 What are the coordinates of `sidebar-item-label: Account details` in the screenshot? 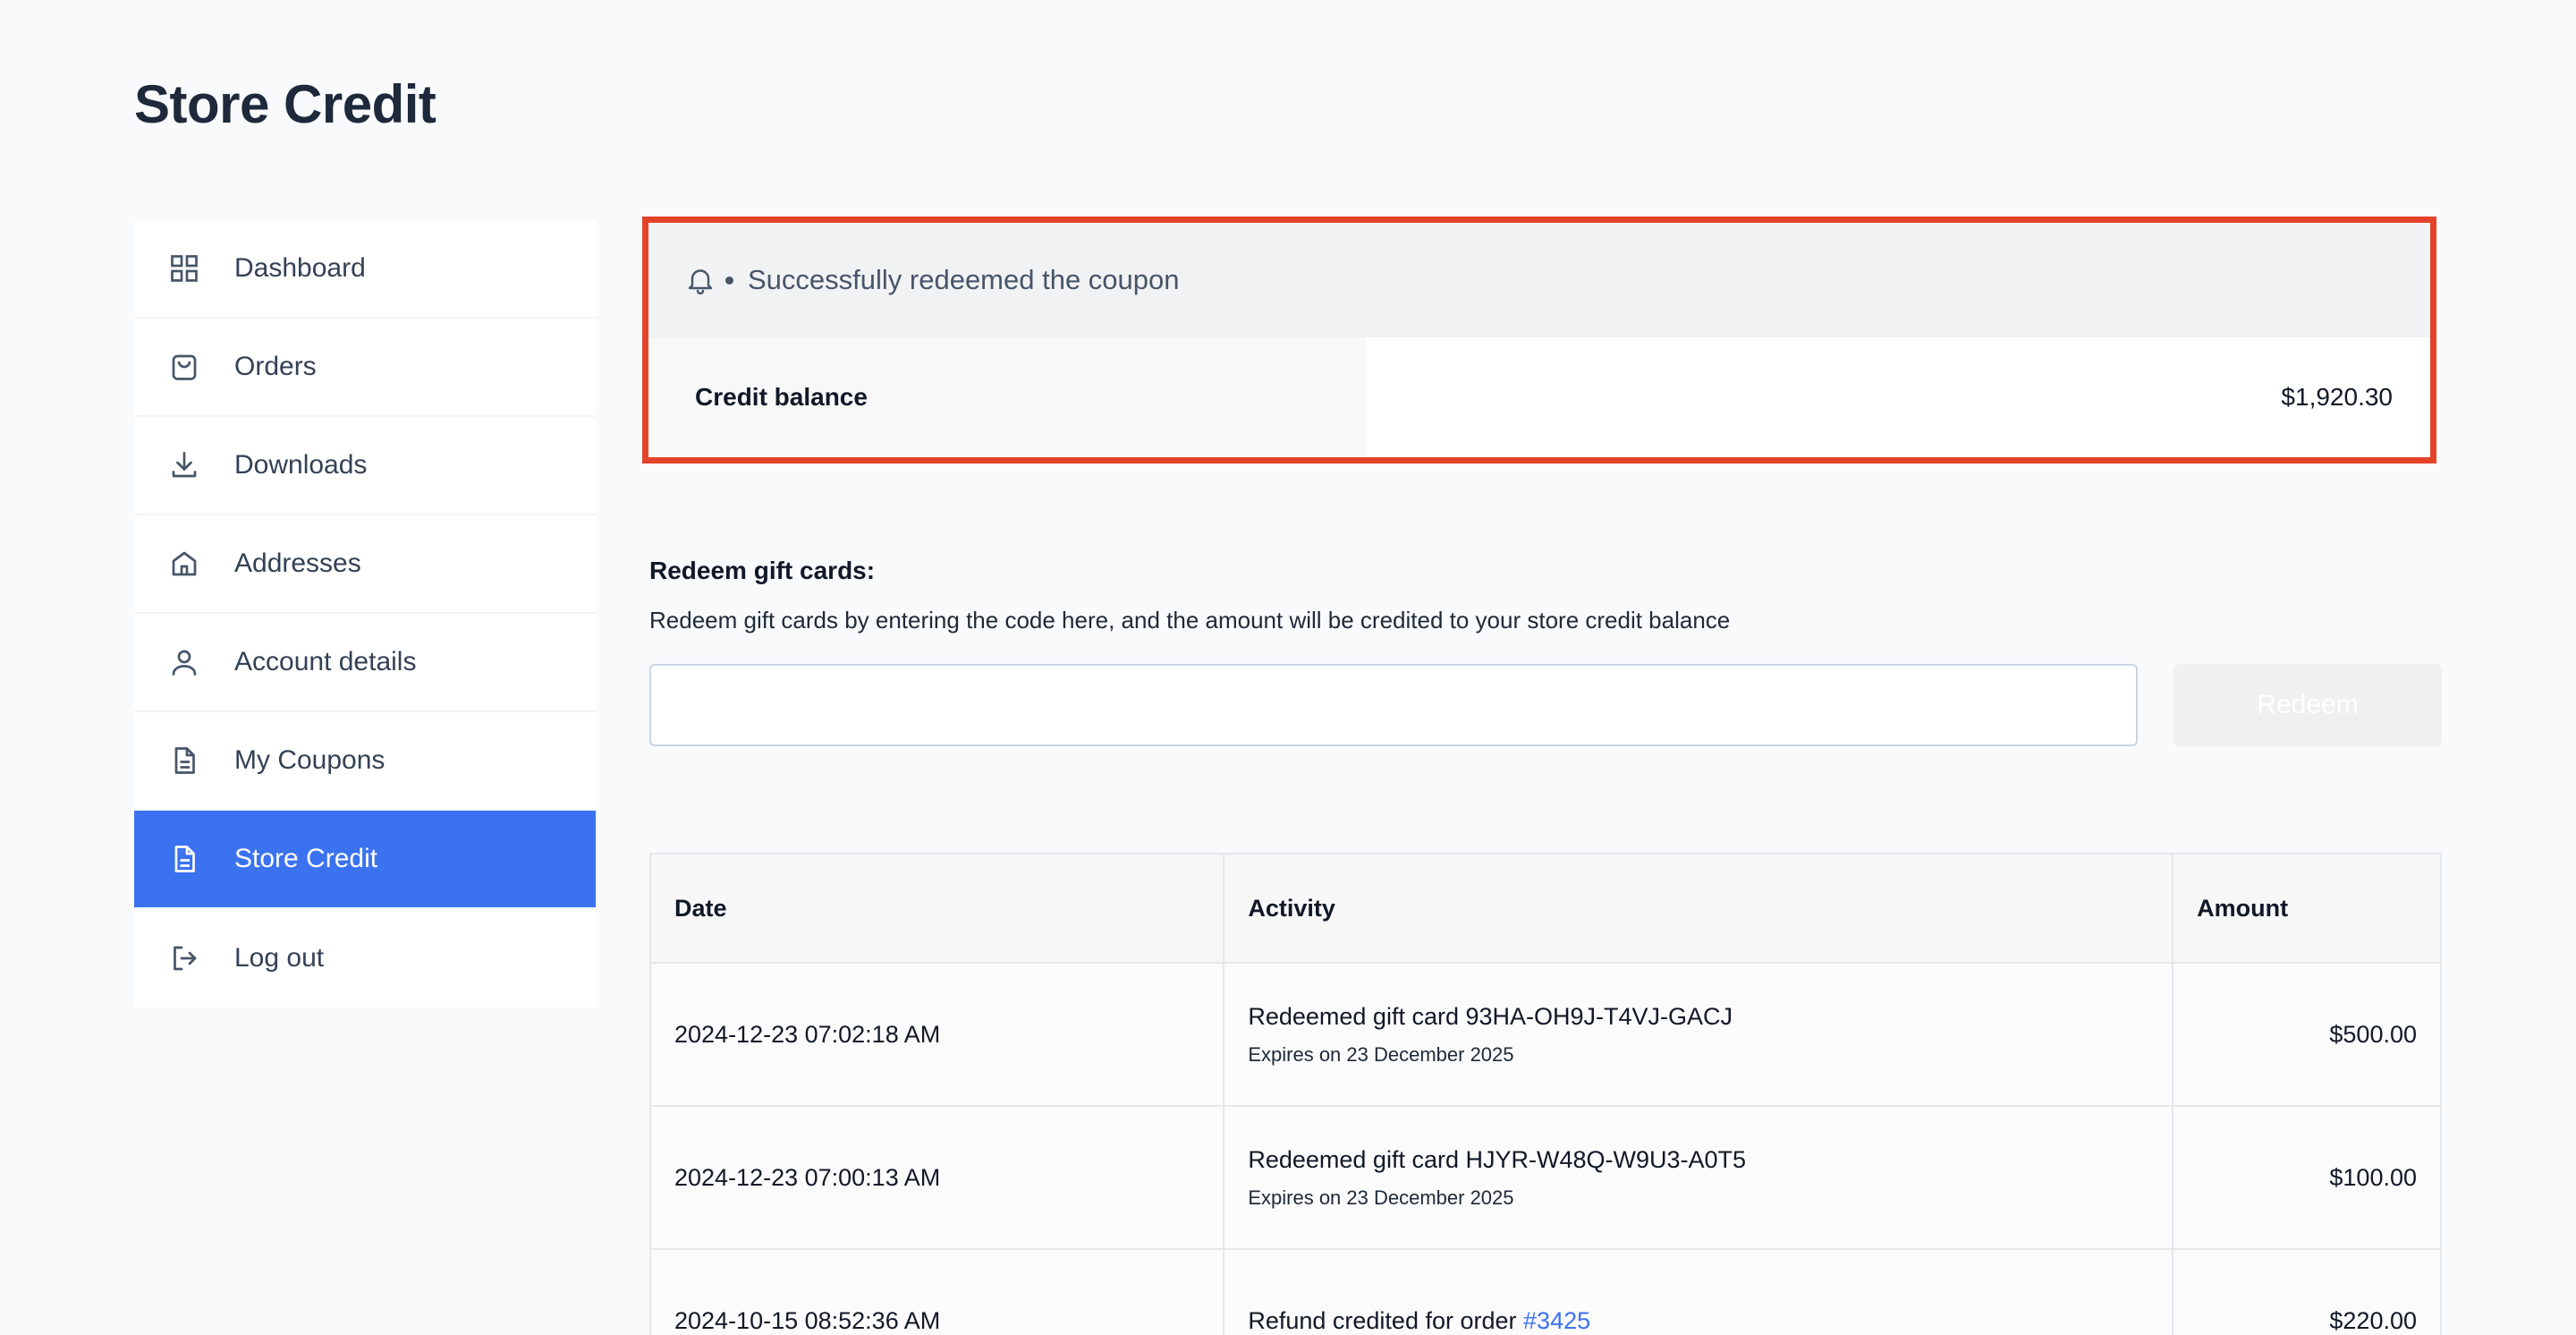 It's located at (325, 661).